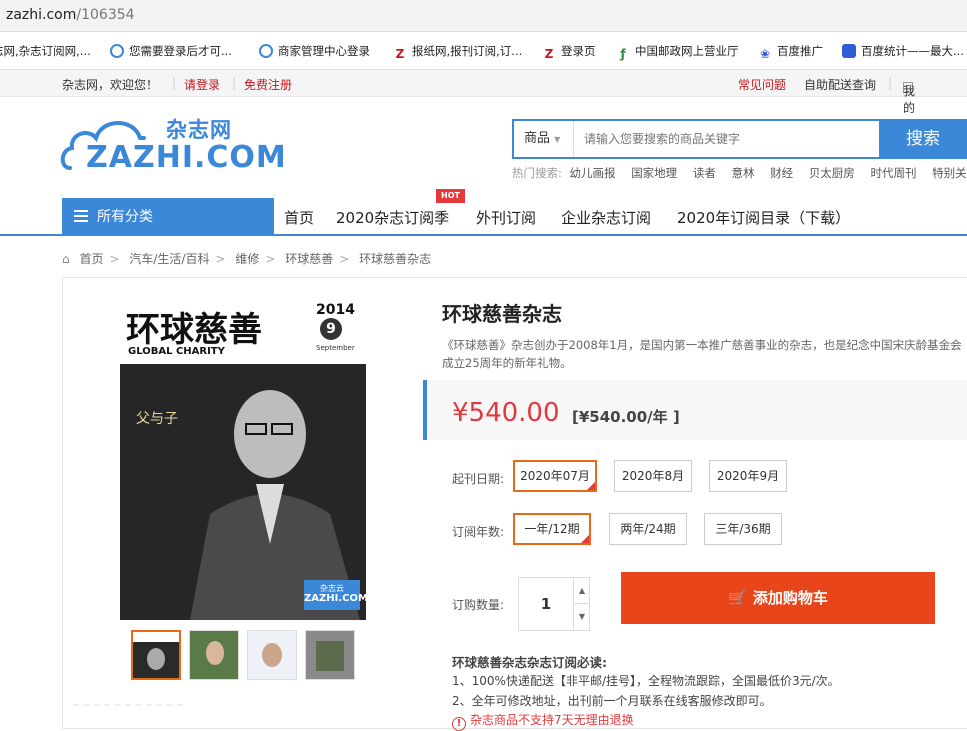 The height and width of the screenshot is (731, 967). I want to click on breadcrumb-item: 环球慈善, so click(309, 259).